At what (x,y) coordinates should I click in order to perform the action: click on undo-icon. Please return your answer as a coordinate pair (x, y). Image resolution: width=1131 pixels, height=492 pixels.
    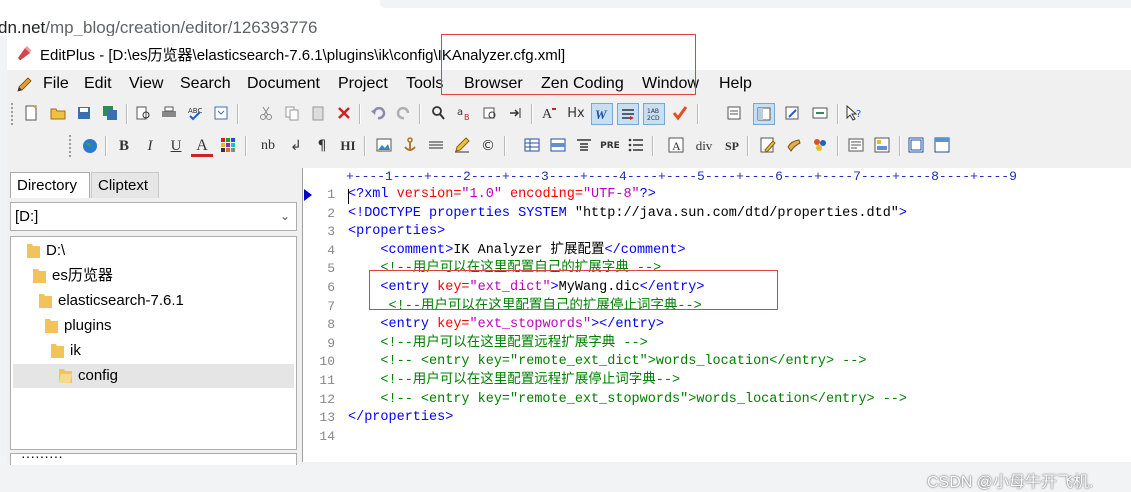
    Looking at the image, I should click on (378, 114).